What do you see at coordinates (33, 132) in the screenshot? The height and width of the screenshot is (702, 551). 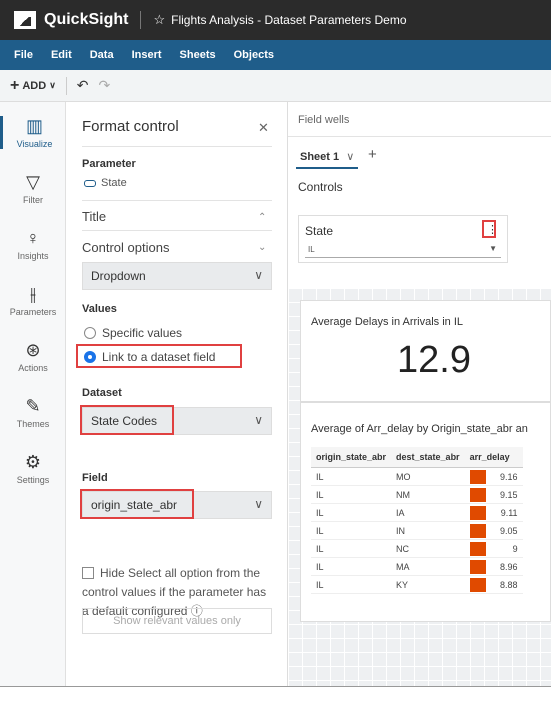 I see `nav-visualize: ▥ Visualize` at bounding box center [33, 132].